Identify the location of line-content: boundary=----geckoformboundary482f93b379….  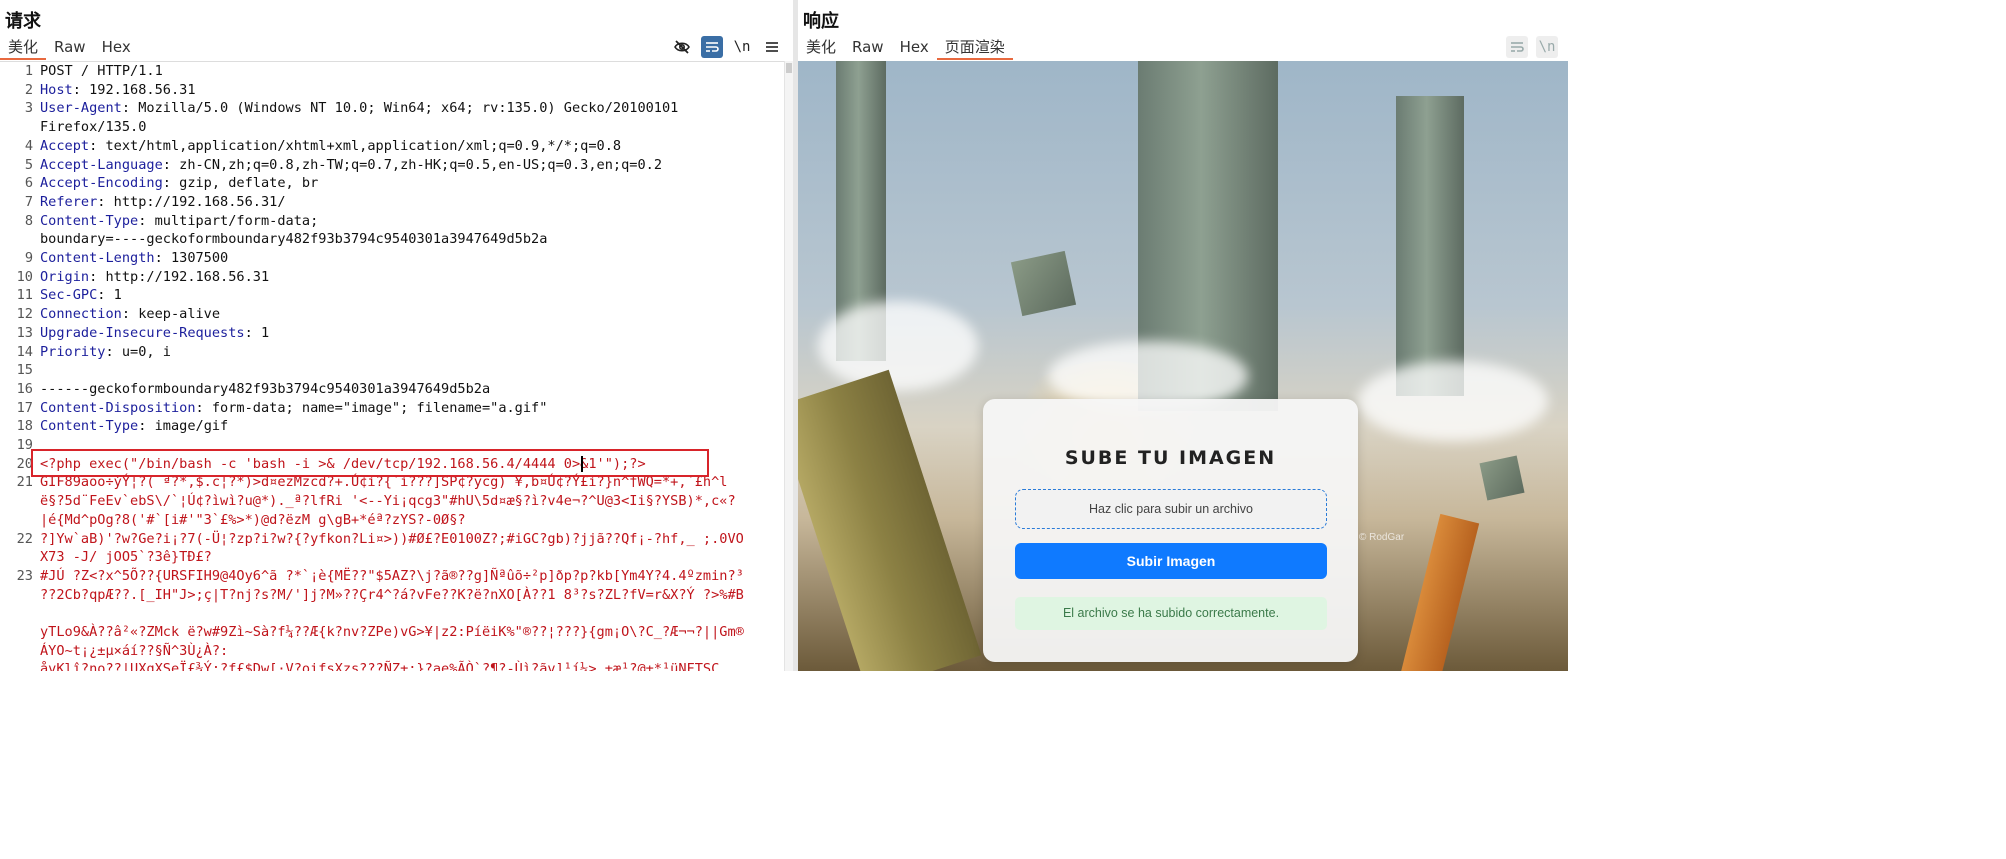
(293, 239).